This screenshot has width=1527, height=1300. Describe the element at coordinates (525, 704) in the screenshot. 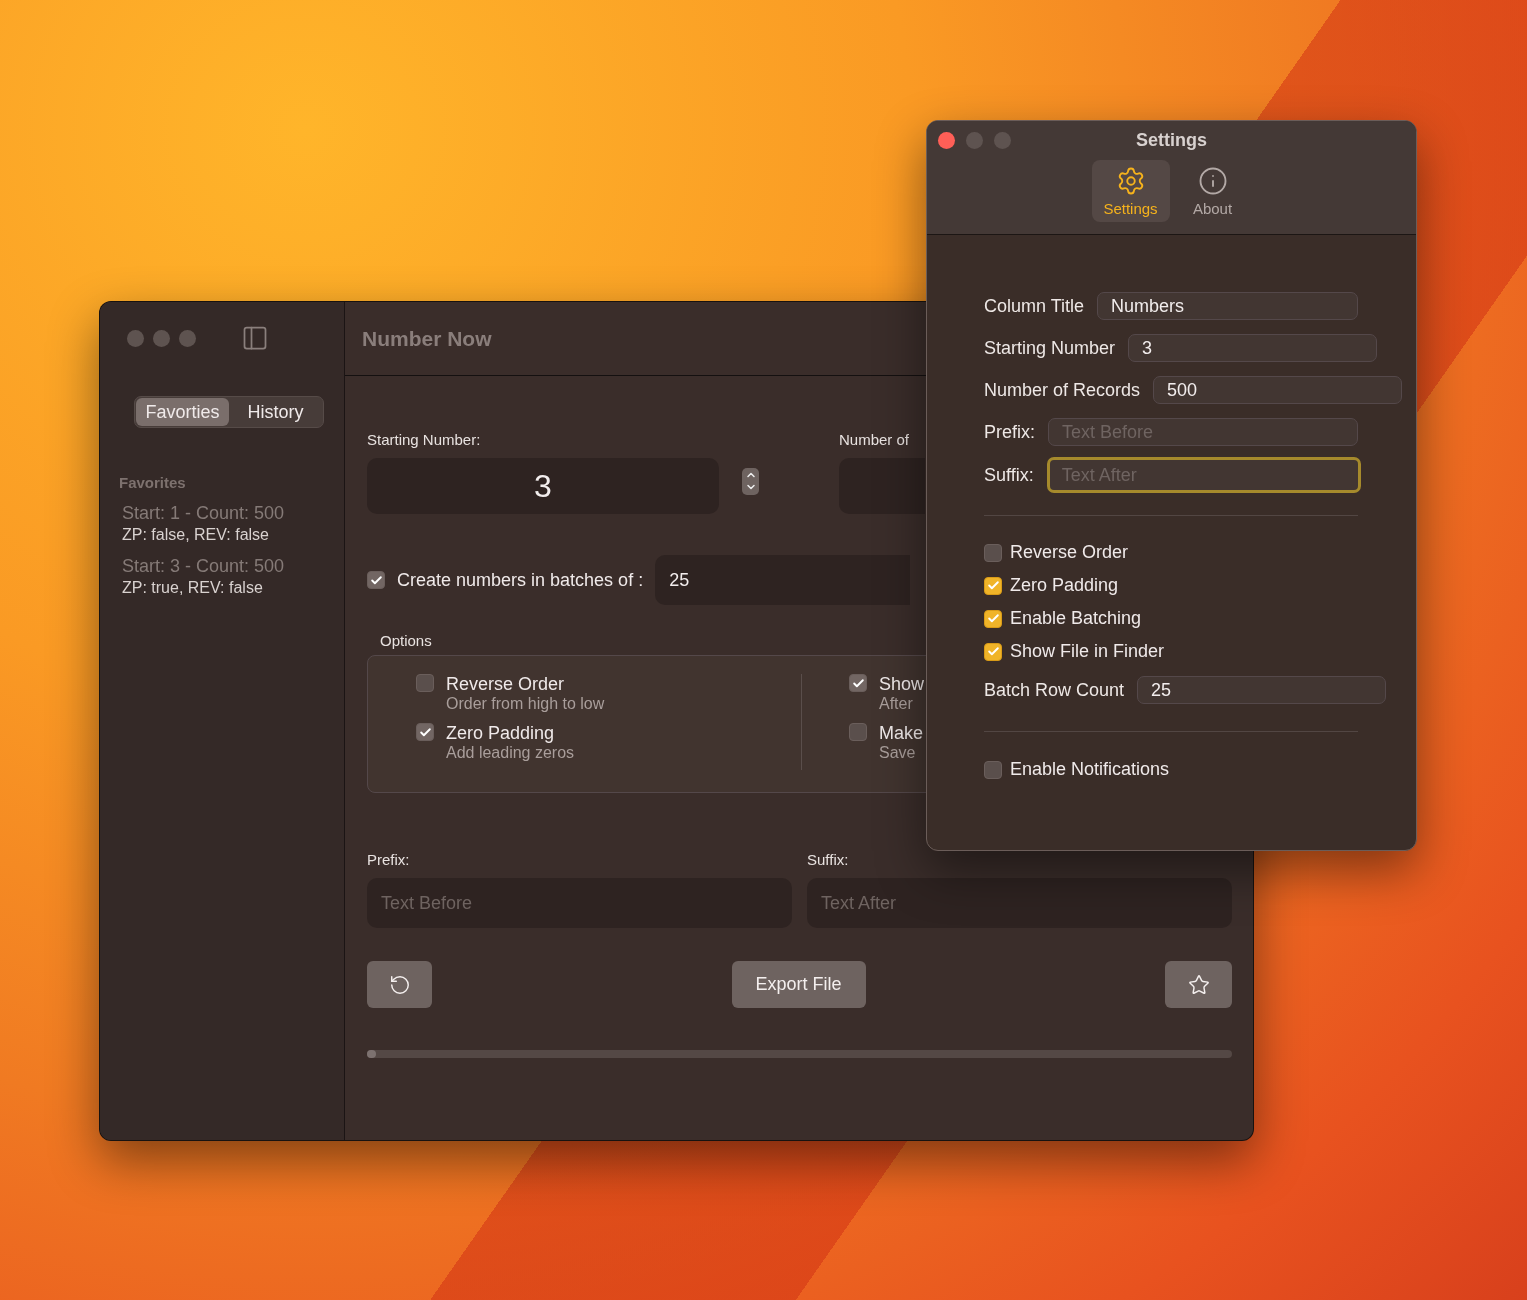

I see `option-description: Order from high to low` at that location.